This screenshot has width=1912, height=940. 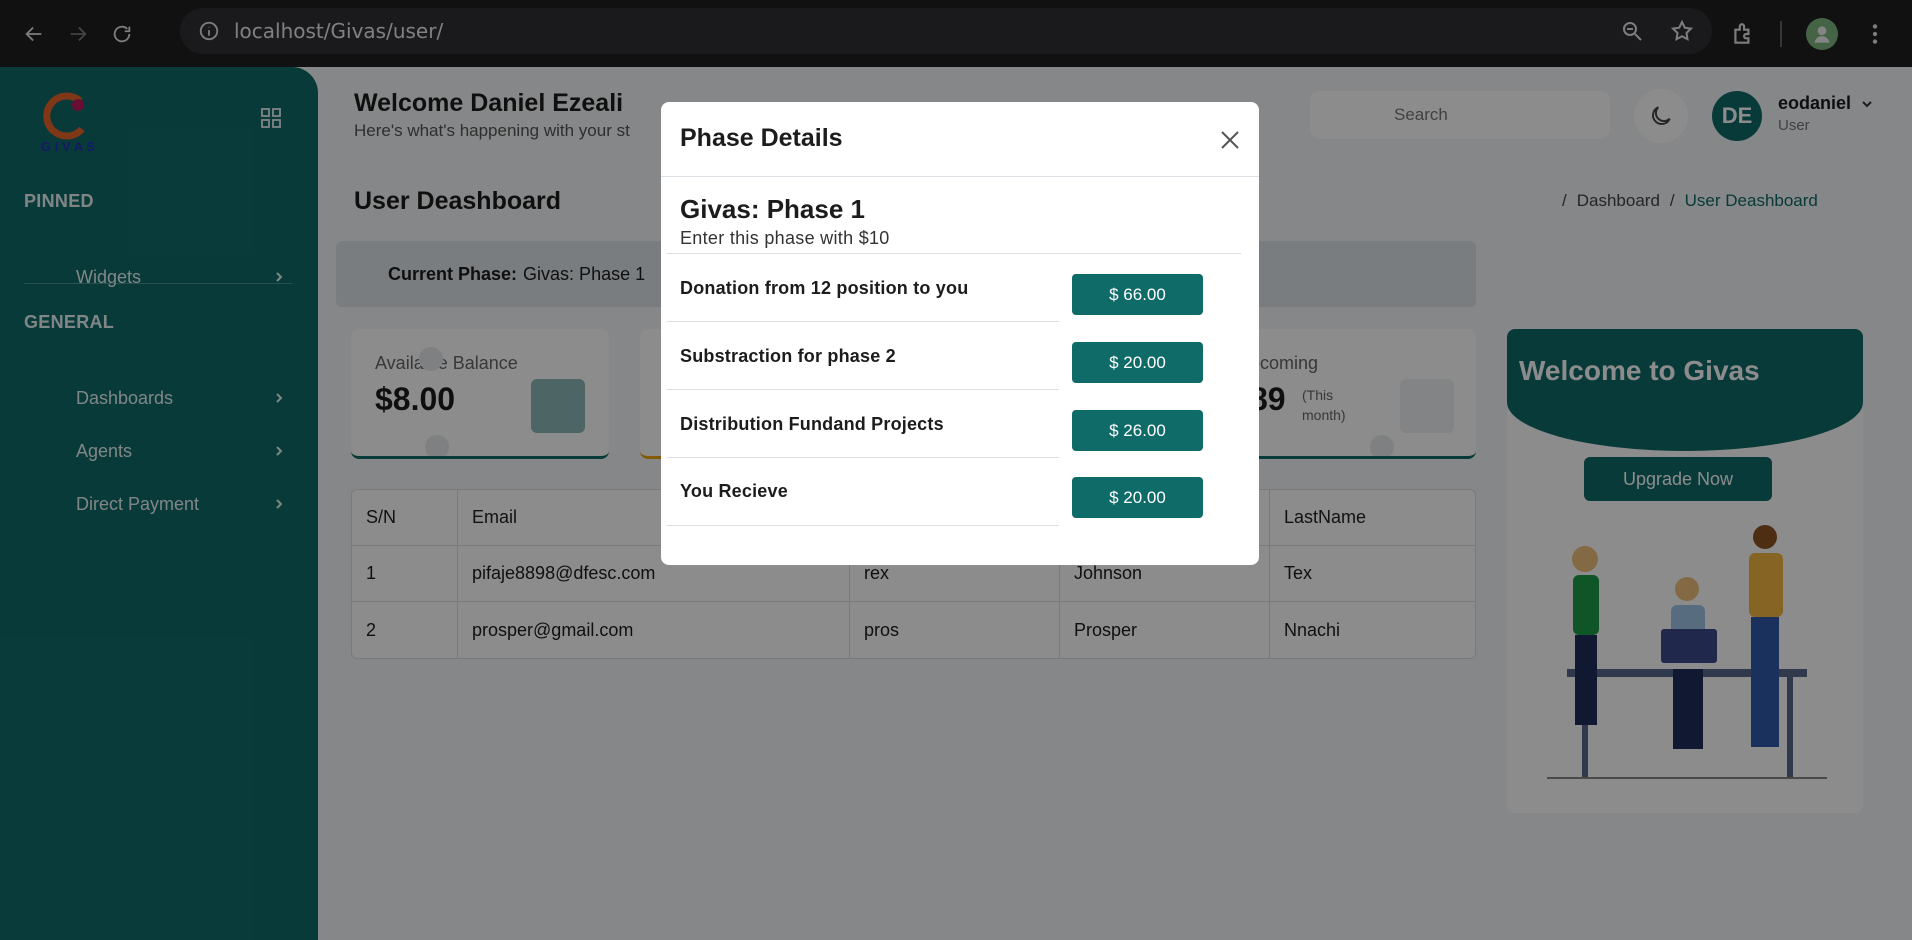 I want to click on phase-description: Enter this phase with $10, so click(x=785, y=238).